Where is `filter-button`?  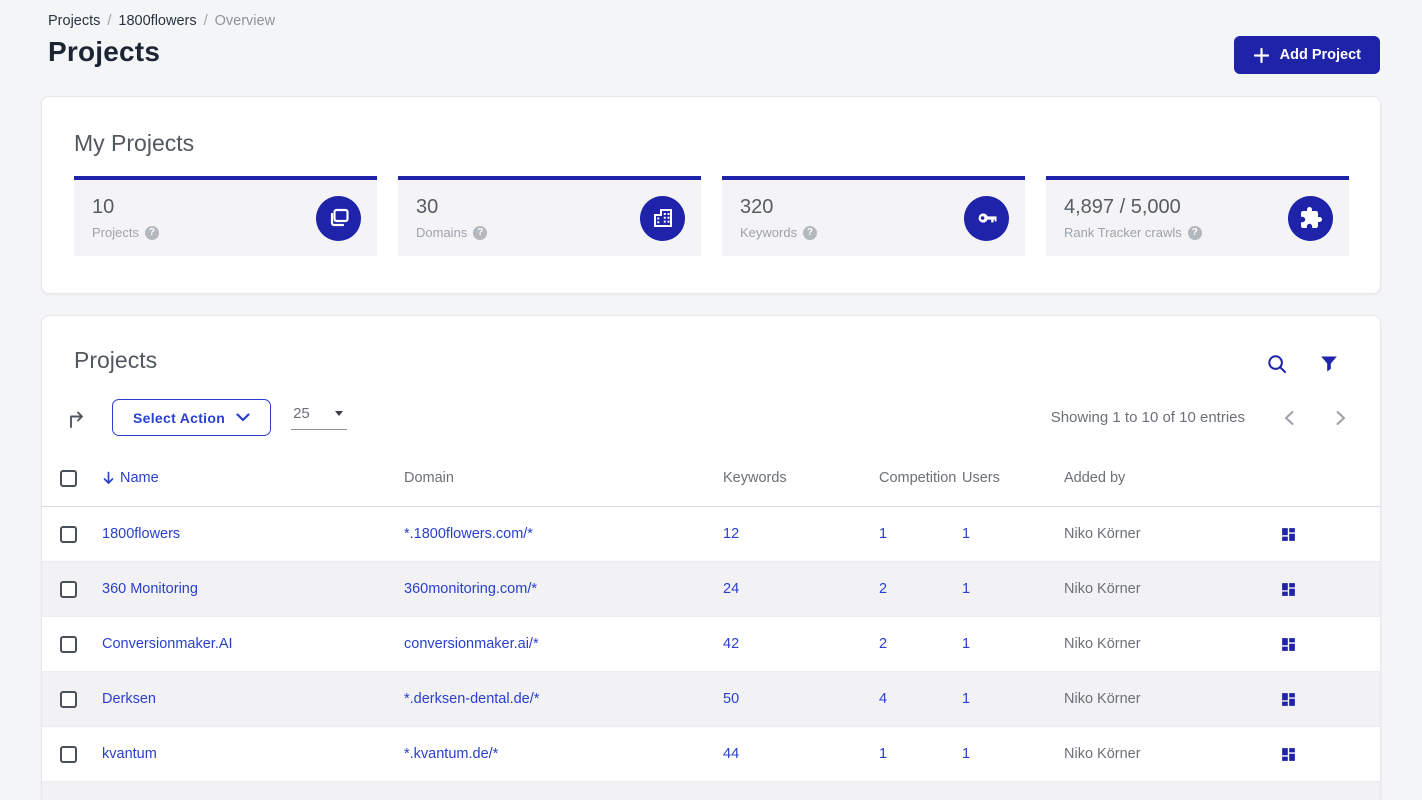
filter-button is located at coordinates (1329, 364).